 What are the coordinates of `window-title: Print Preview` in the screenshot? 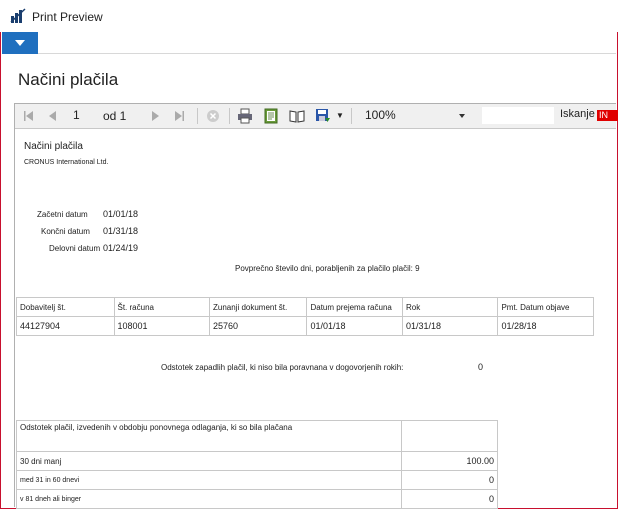 It's located at (67, 17).